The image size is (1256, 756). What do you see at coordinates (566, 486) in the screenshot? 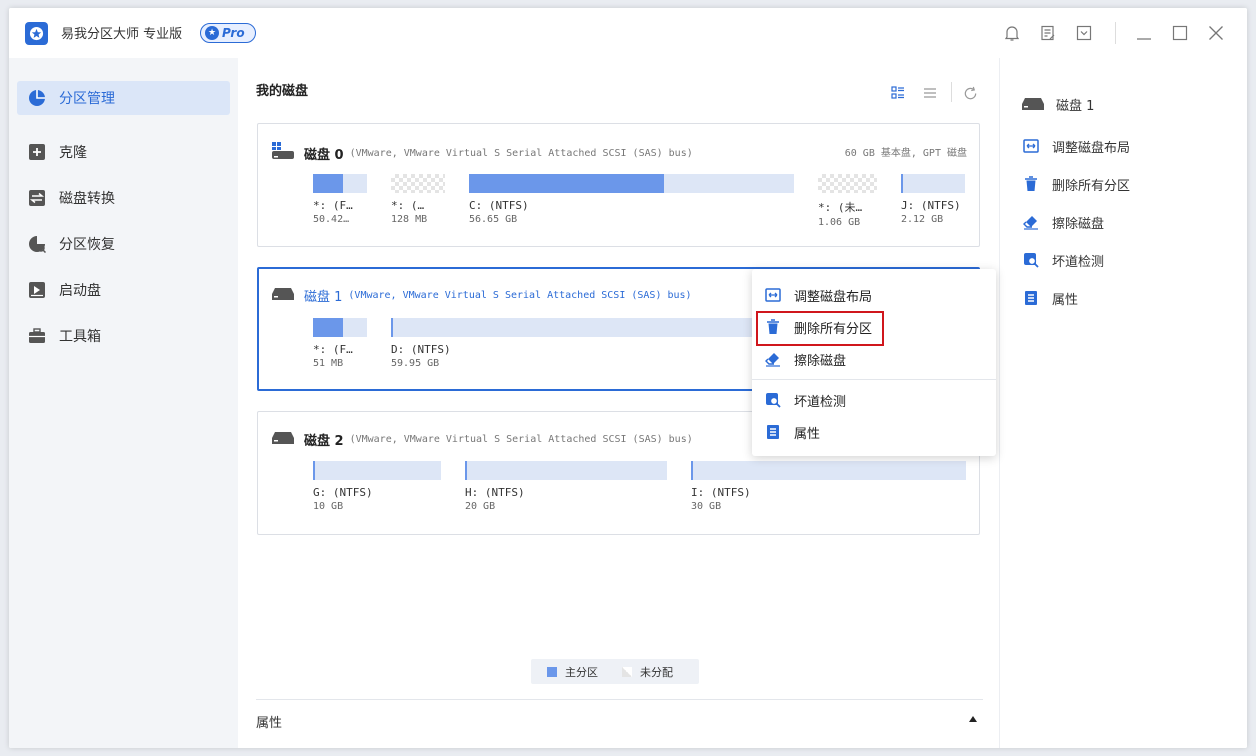
I see `partition-block: H: (NTFS) 20 GB` at bounding box center [566, 486].